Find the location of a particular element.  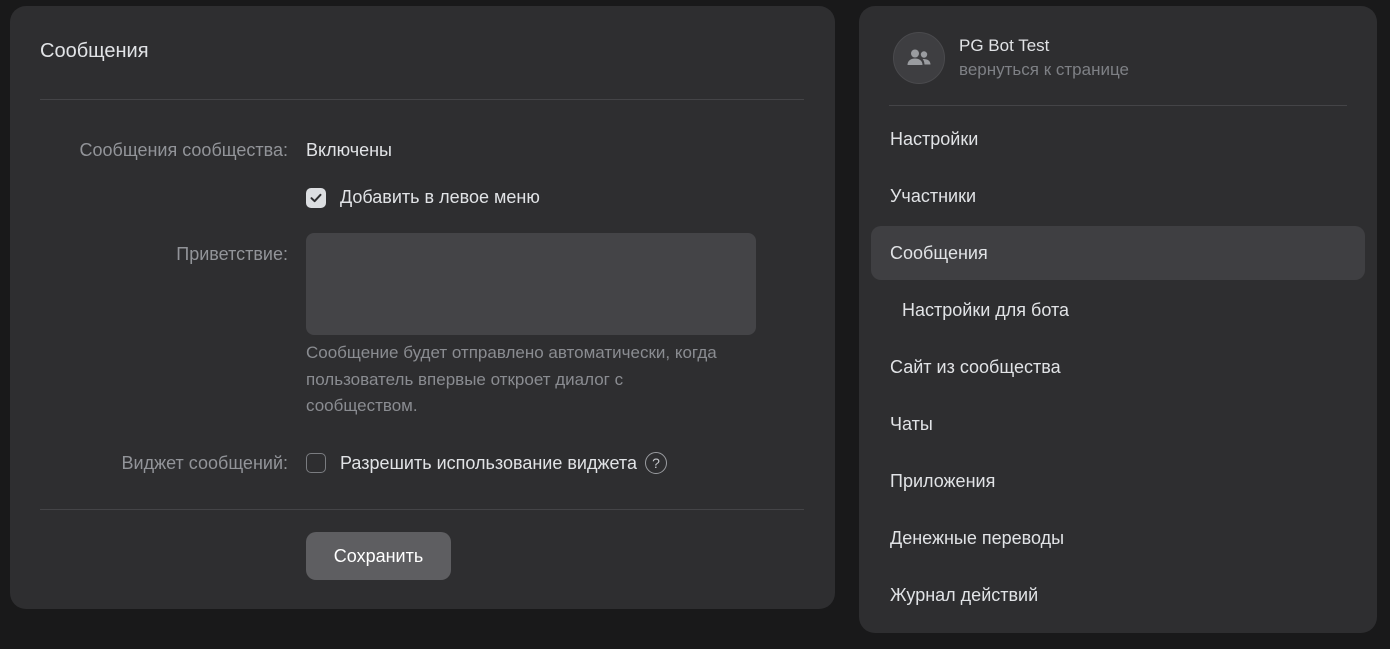

sidebar-item-money-transfers: Денежные переводы is located at coordinates (1118, 538).